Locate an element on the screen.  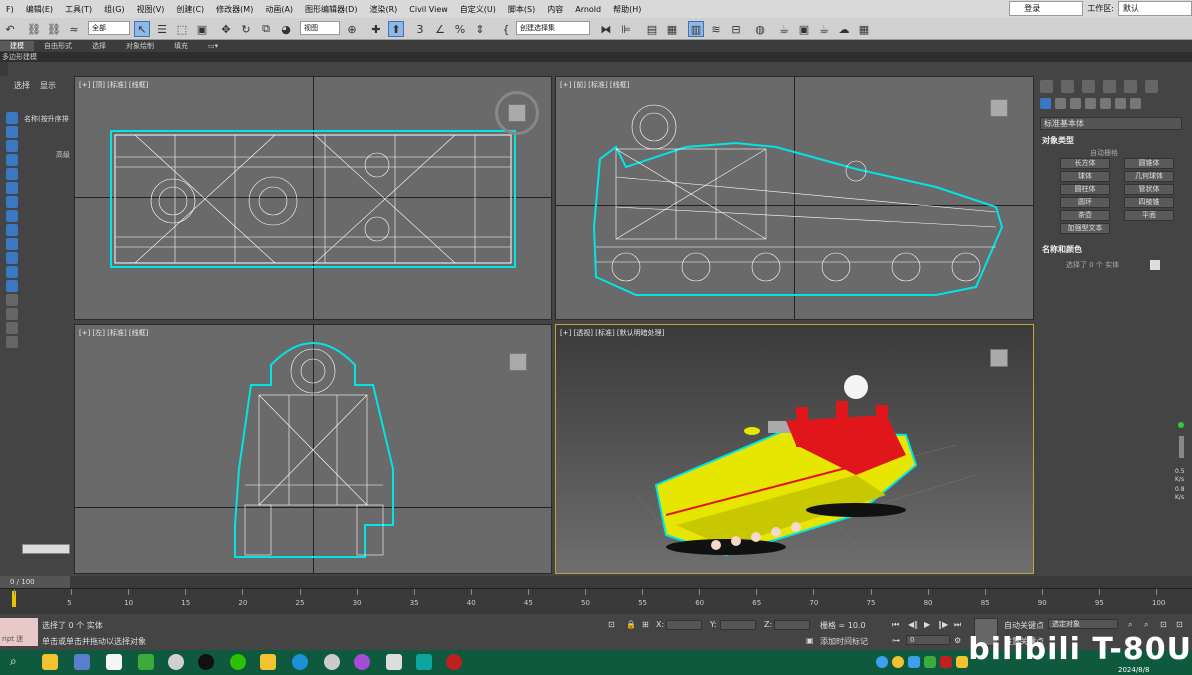
tab-populate: 填充 is located at coordinates (181, 46).